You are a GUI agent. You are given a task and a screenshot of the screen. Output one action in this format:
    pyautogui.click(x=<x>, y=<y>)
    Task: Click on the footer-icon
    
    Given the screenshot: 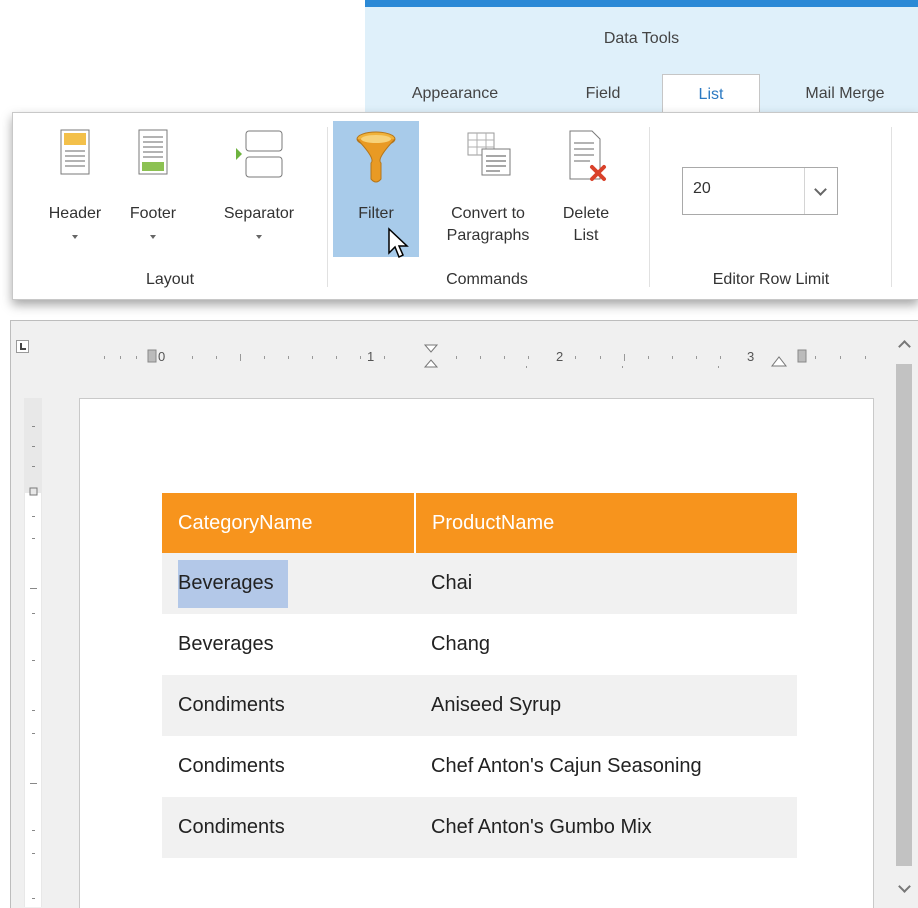 What is the action you would take?
    pyautogui.click(x=153, y=152)
    